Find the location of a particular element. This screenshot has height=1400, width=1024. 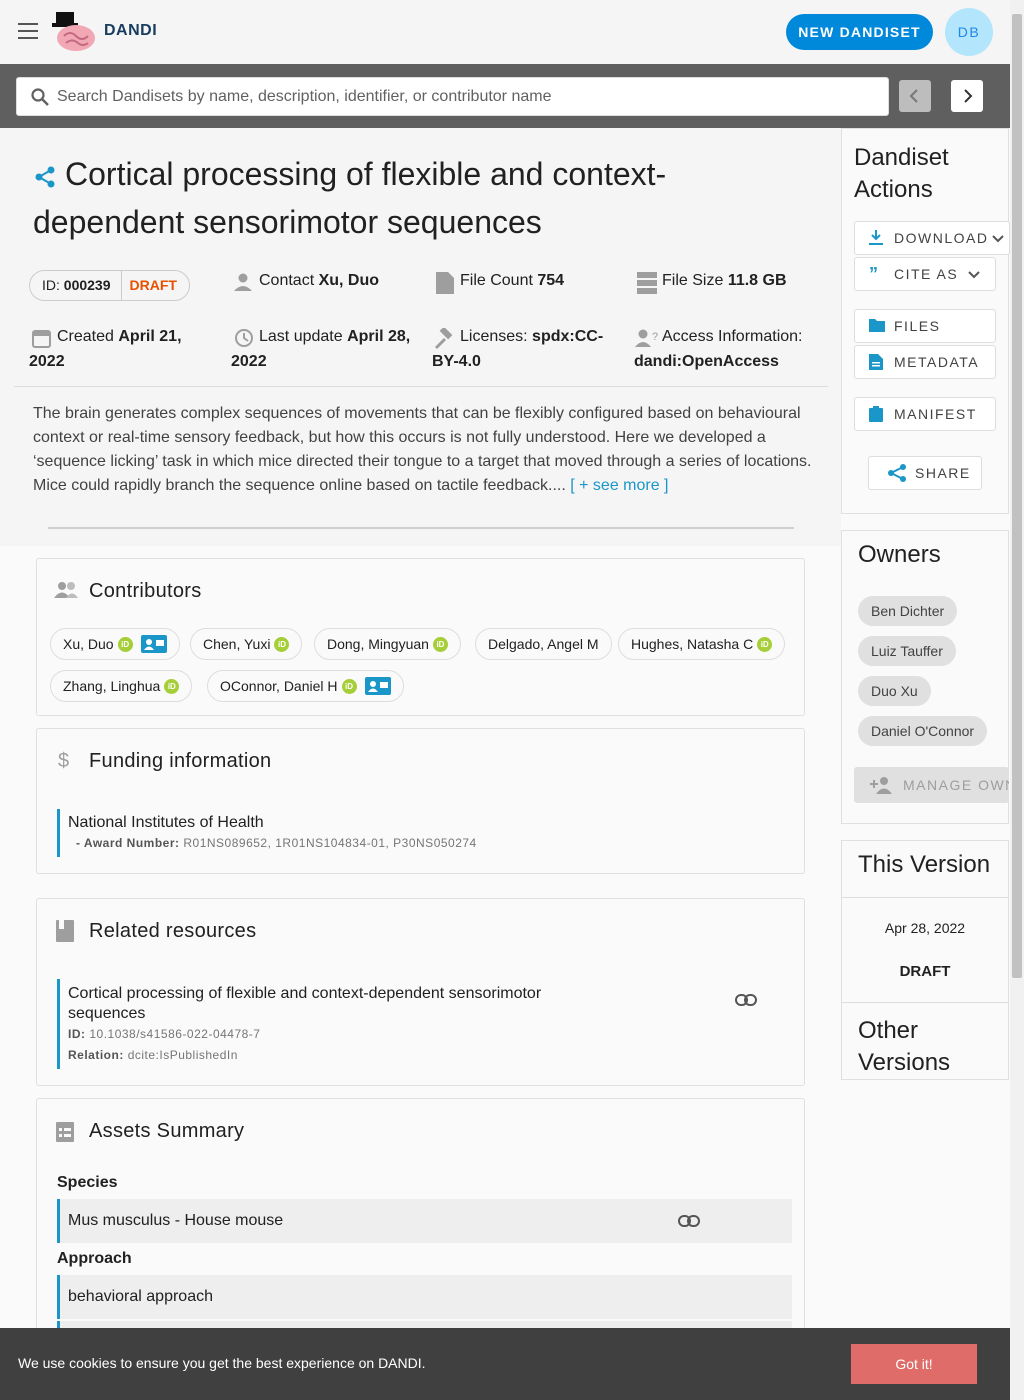

file-count-meta: File Count 754 is located at coordinates (512, 280).